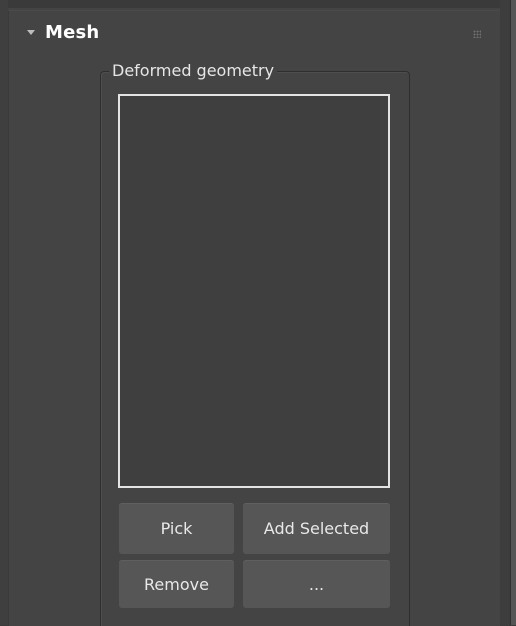 The image size is (516, 626). What do you see at coordinates (31, 32) in the screenshot?
I see `collapse-triangle-icon` at bounding box center [31, 32].